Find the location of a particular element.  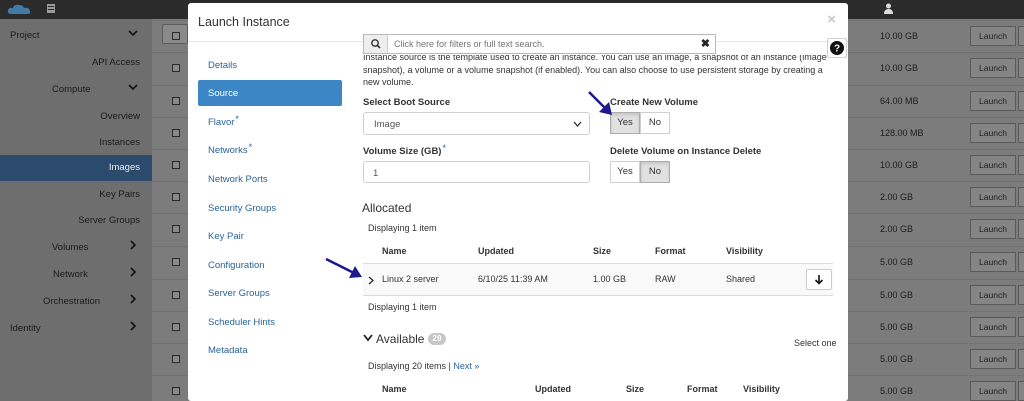

nav-security-groups: Security Groups is located at coordinates (270, 208).